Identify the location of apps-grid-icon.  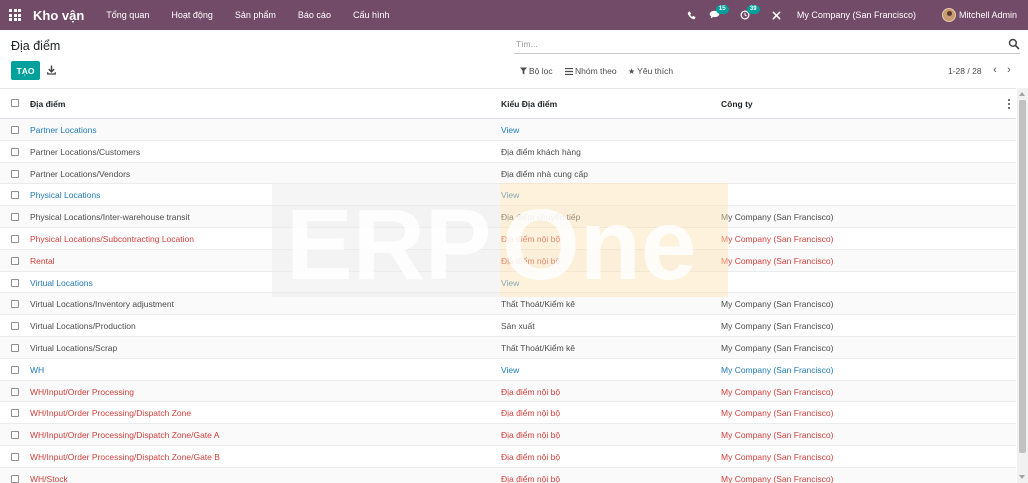
(15, 15).